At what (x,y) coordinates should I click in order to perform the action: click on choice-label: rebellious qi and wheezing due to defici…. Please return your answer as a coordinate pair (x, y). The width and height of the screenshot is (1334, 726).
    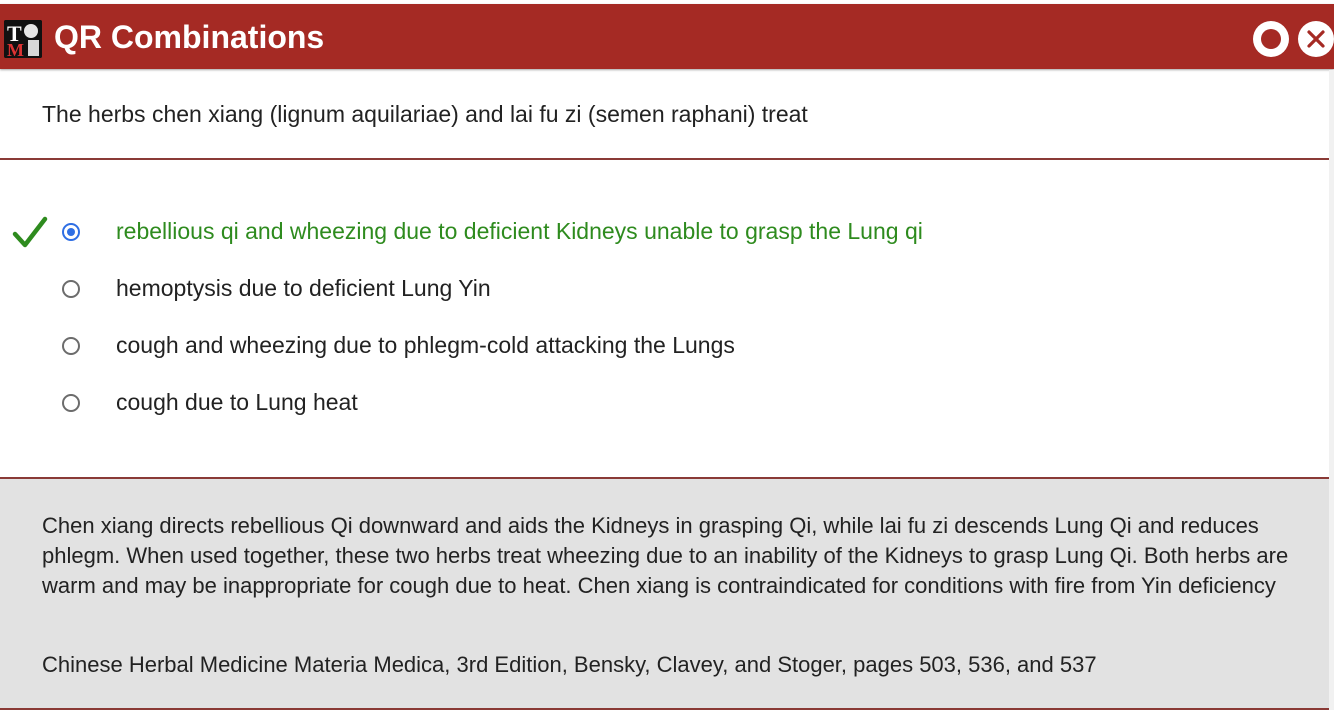
    Looking at the image, I should click on (519, 231).